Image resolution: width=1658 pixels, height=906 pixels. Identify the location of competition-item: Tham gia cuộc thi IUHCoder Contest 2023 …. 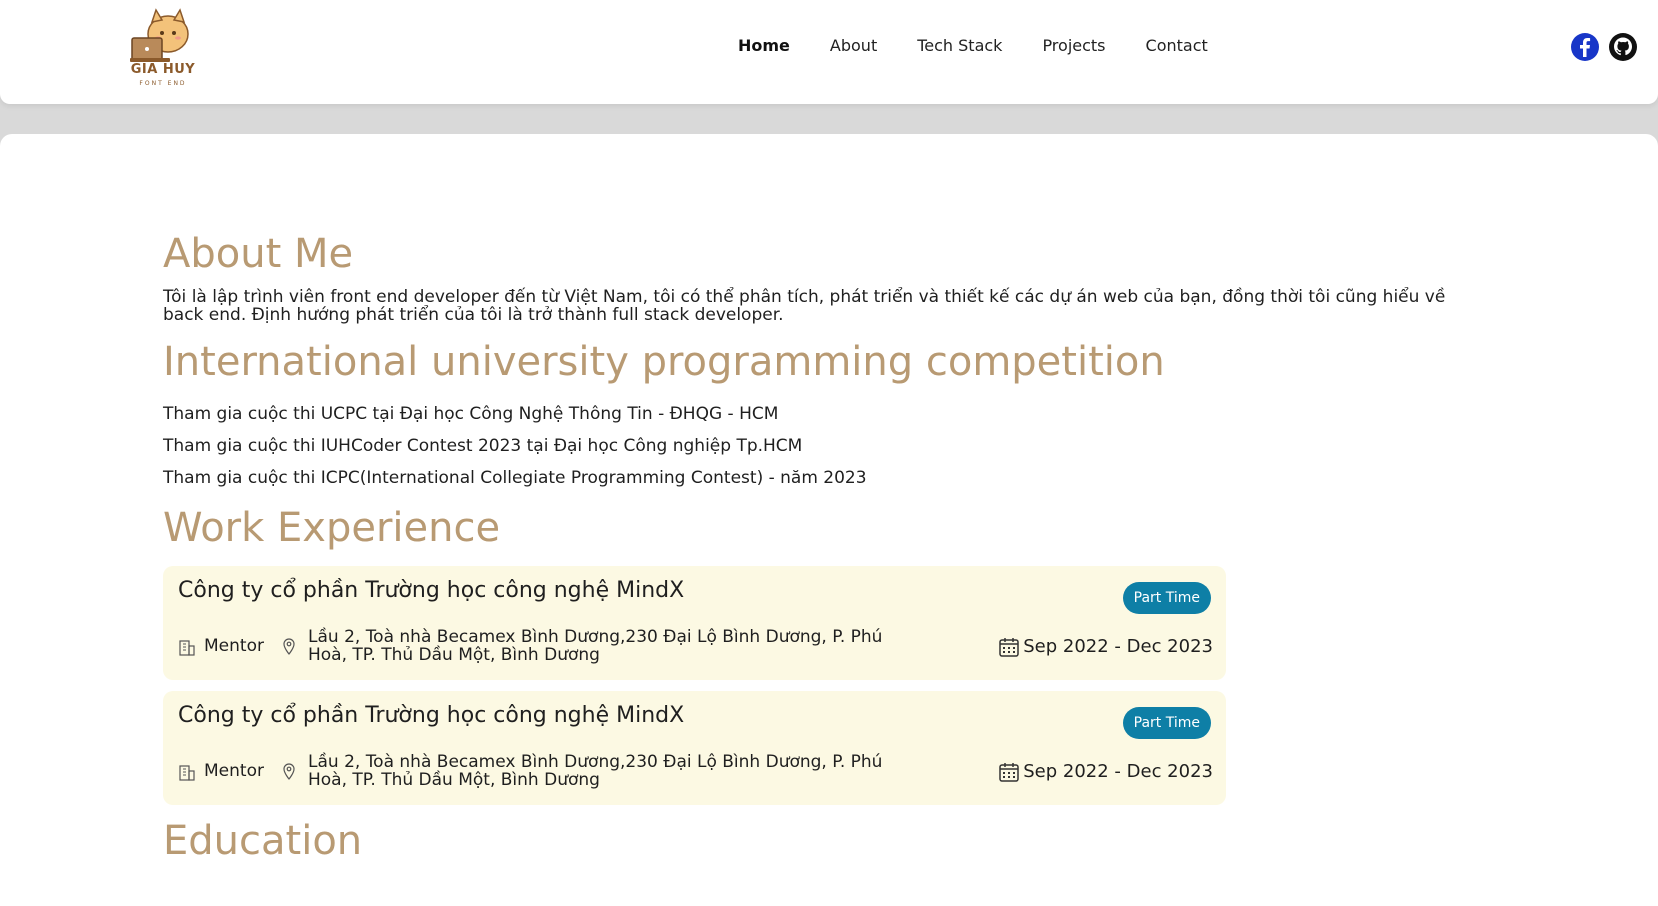
(483, 446).